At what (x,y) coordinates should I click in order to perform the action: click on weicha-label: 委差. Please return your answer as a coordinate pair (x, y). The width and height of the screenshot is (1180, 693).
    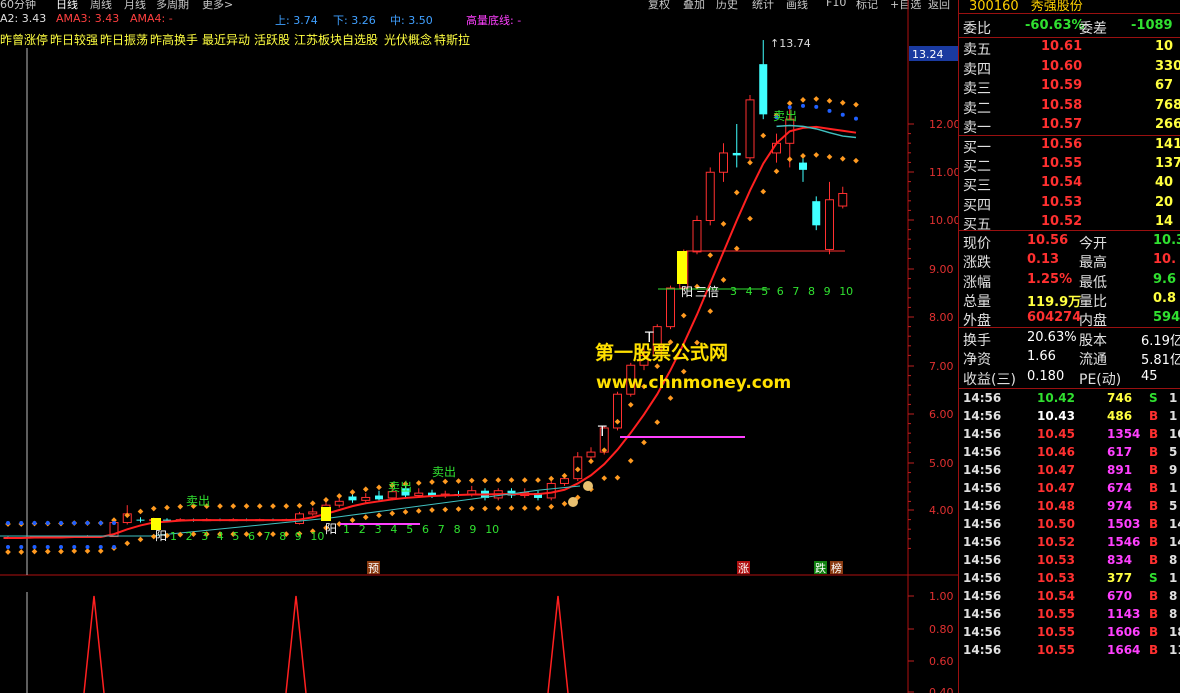
    Looking at the image, I should click on (1093, 29).